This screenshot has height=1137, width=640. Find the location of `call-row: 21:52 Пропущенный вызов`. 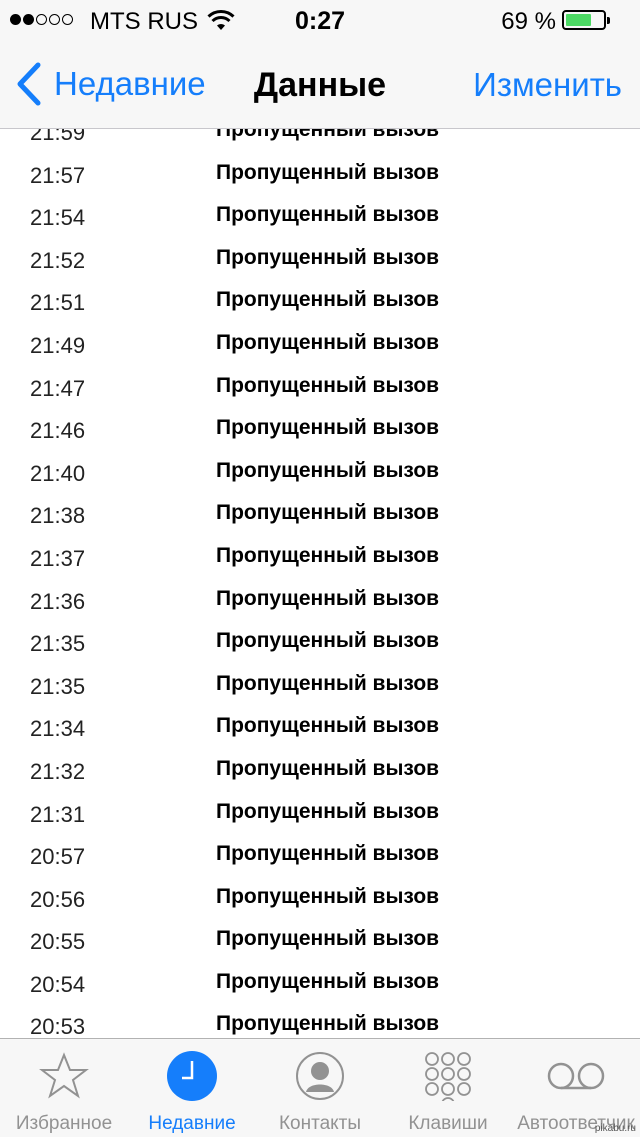

call-row: 21:52 Пропущенный вызов is located at coordinates (320, 261).